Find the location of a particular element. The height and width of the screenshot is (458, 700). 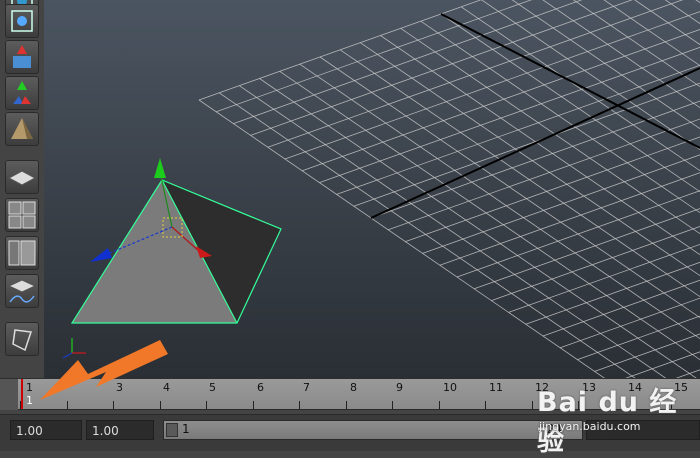

frame-label: 4 is located at coordinates (166, 387).